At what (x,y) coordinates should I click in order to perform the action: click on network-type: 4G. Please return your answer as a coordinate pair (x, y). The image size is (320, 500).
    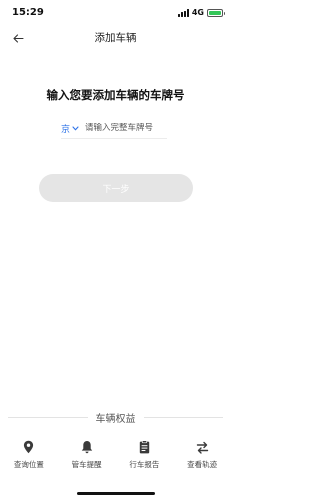
    Looking at the image, I should click on (197, 12).